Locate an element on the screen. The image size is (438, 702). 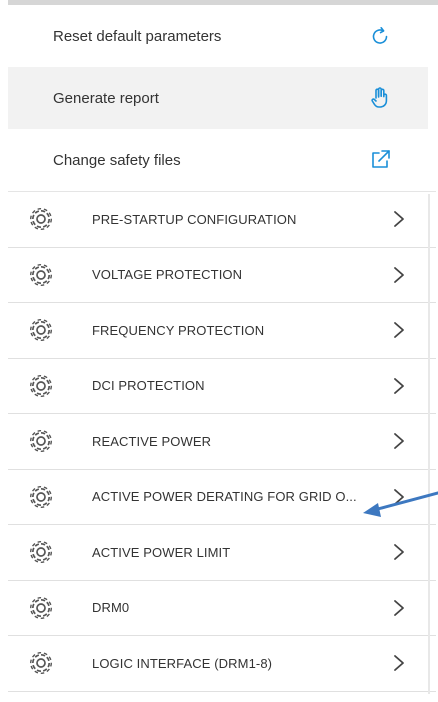
settings-row-label: LOGIC INTERFACE (DRM1-8) is located at coordinates (182, 663).